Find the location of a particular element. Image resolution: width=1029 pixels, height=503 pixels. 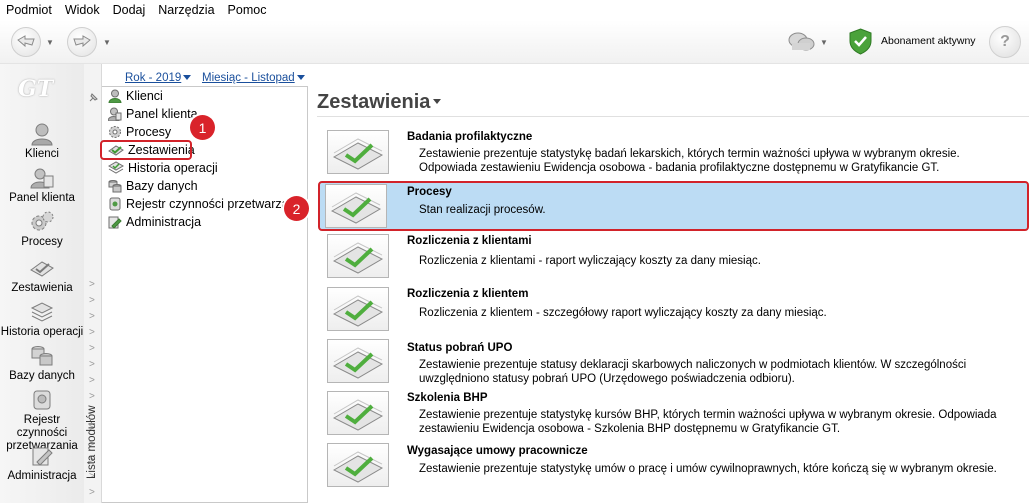

question-icon: ? is located at coordinates (1005, 41).